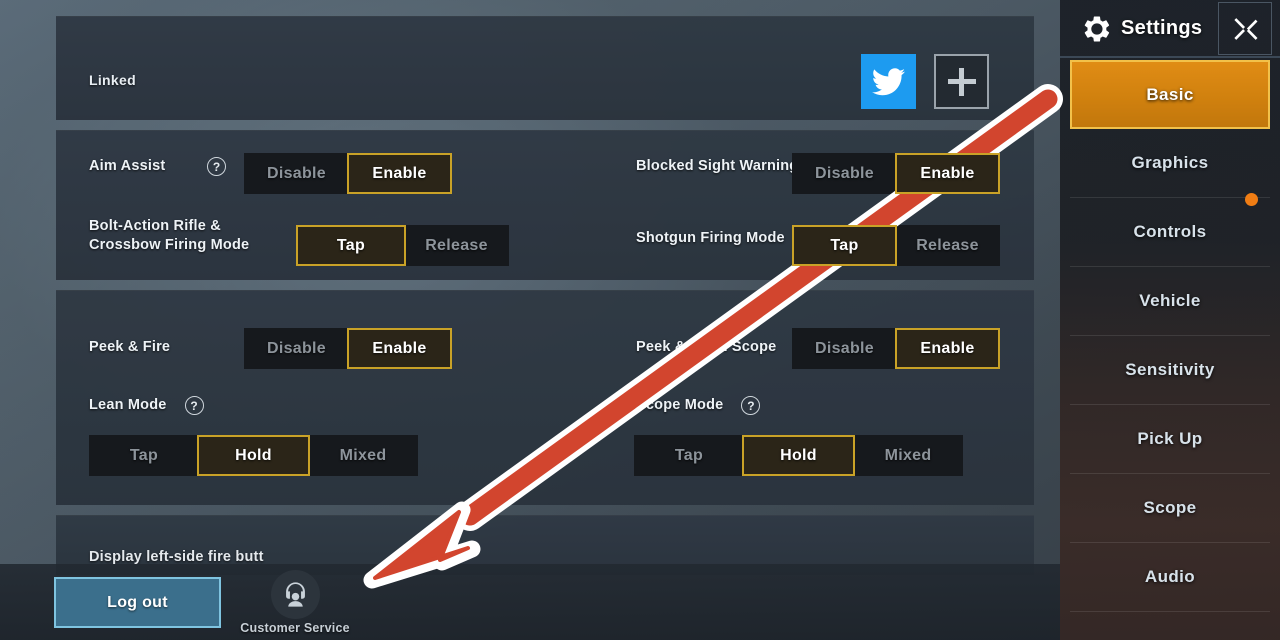  I want to click on setting-row-lean-mode: Lean Mode ?, so click(146, 405).